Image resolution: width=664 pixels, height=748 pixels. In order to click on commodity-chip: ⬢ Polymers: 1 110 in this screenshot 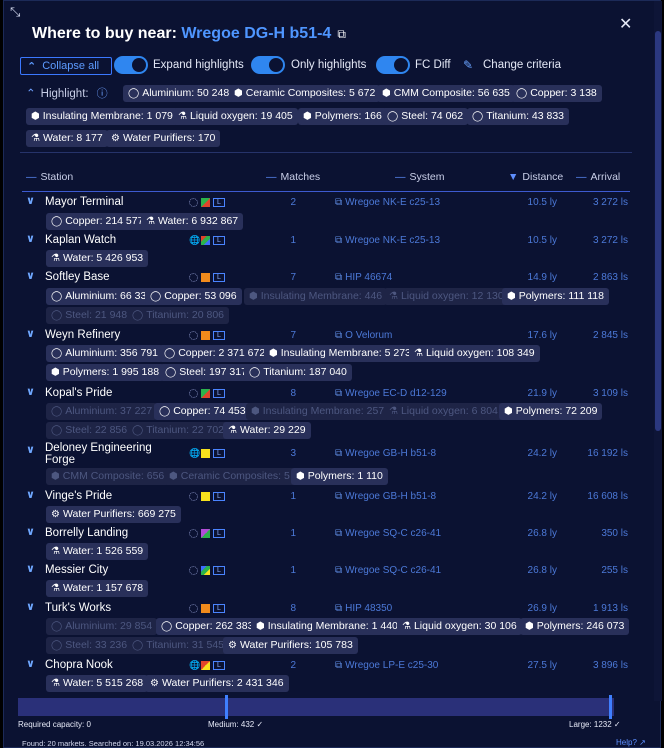, I will do `click(339, 476)`.